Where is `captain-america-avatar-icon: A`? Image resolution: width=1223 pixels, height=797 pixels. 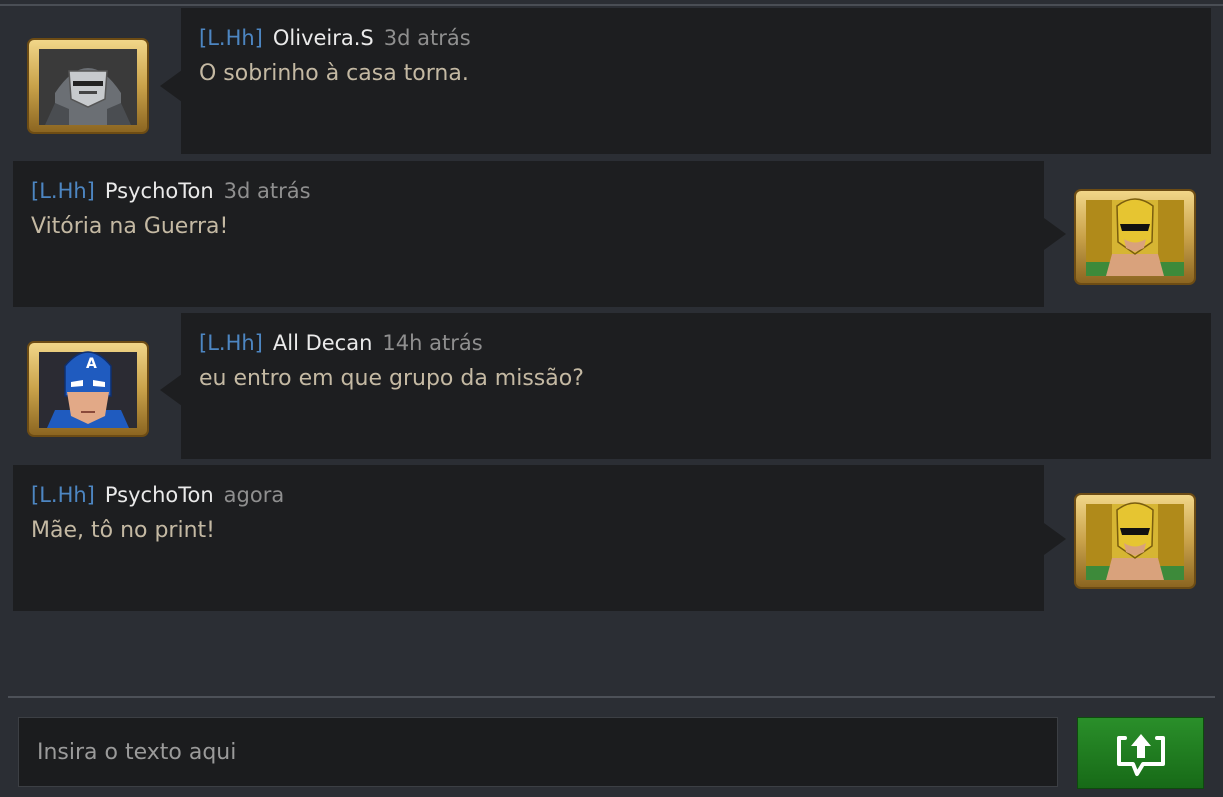 captain-america-avatar-icon: A is located at coordinates (88, 388).